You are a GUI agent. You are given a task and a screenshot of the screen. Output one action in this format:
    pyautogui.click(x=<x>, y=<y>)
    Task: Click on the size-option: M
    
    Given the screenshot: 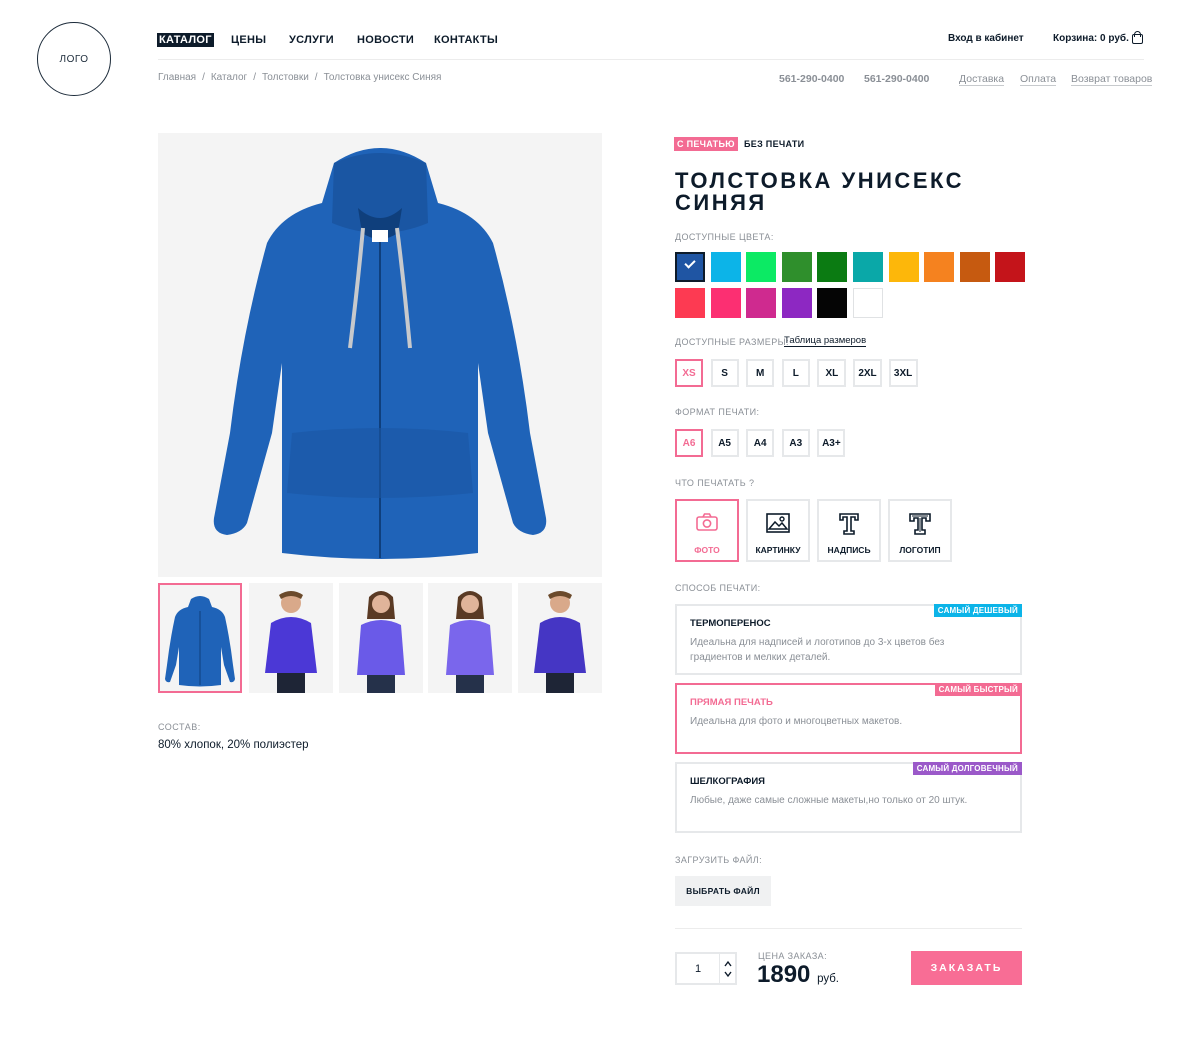 What is the action you would take?
    pyautogui.click(x=760, y=373)
    